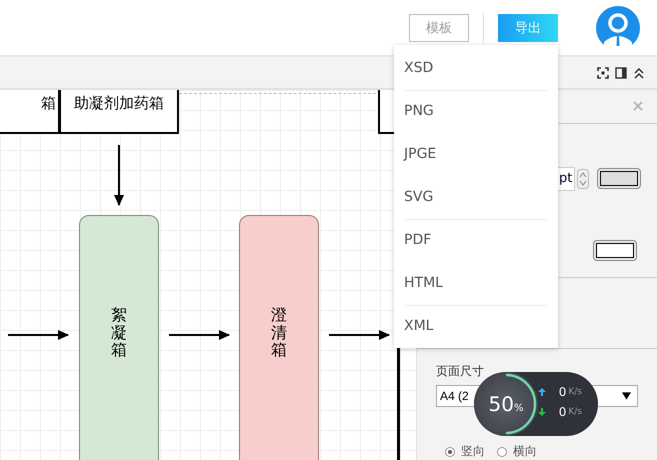 Image resolution: width=657 pixels, height=460 pixels. I want to click on radio-label: 竖向, so click(473, 451).